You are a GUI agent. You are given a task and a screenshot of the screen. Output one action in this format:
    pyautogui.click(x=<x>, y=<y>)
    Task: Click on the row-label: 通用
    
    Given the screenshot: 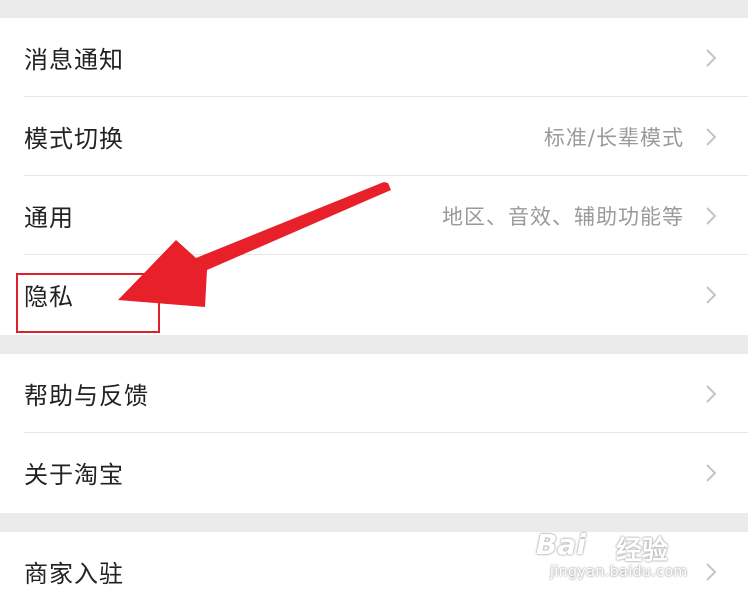 What is the action you would take?
    pyautogui.click(x=49, y=218)
    